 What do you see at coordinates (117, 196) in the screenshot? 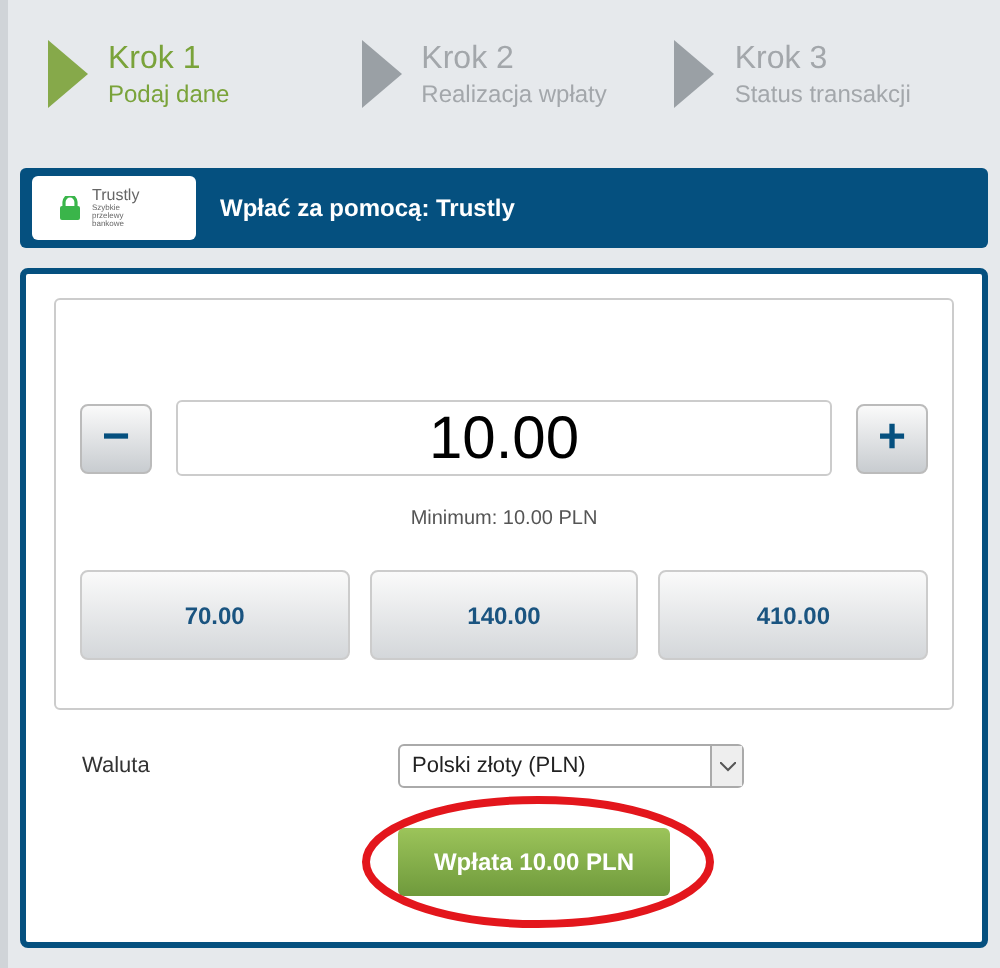
I see `logo-name: Trustly` at bounding box center [117, 196].